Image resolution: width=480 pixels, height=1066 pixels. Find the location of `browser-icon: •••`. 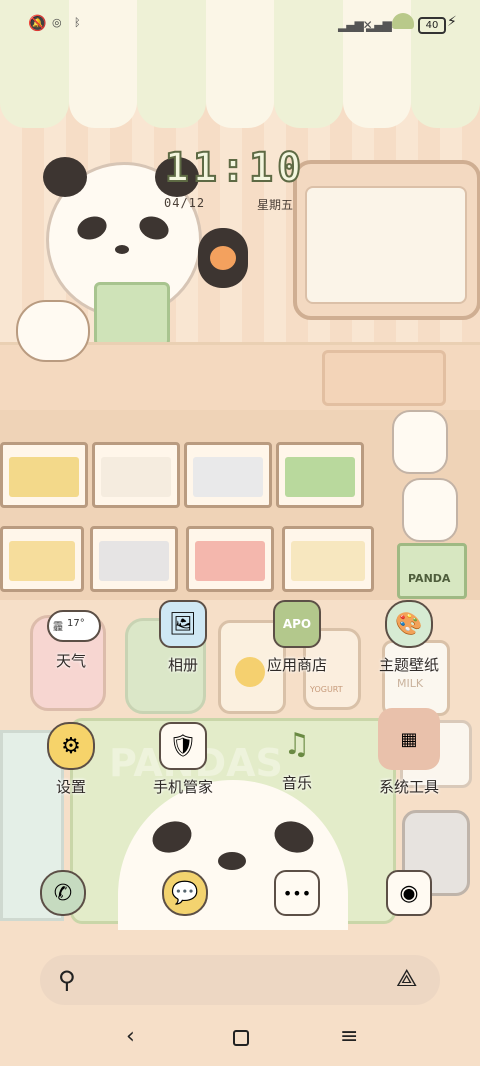

browser-icon: ••• is located at coordinates (297, 893).